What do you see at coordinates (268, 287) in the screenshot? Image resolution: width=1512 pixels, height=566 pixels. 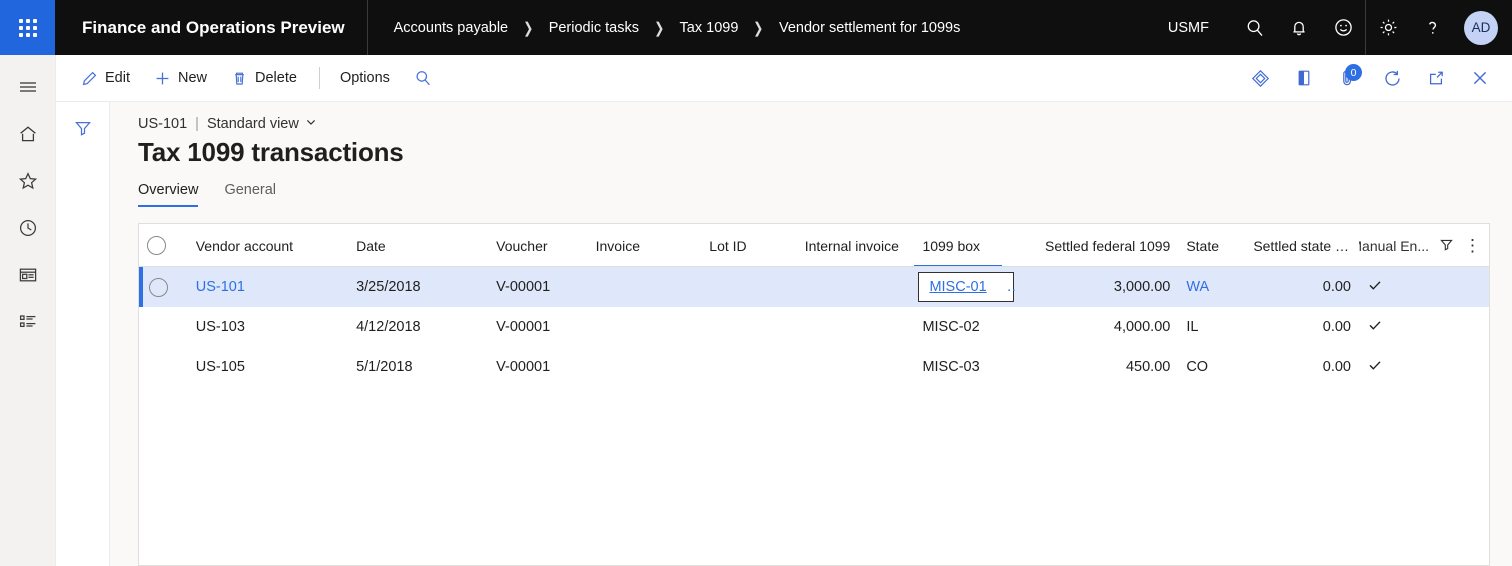 I see `cell-vendor-account: US-101` at bounding box center [268, 287].